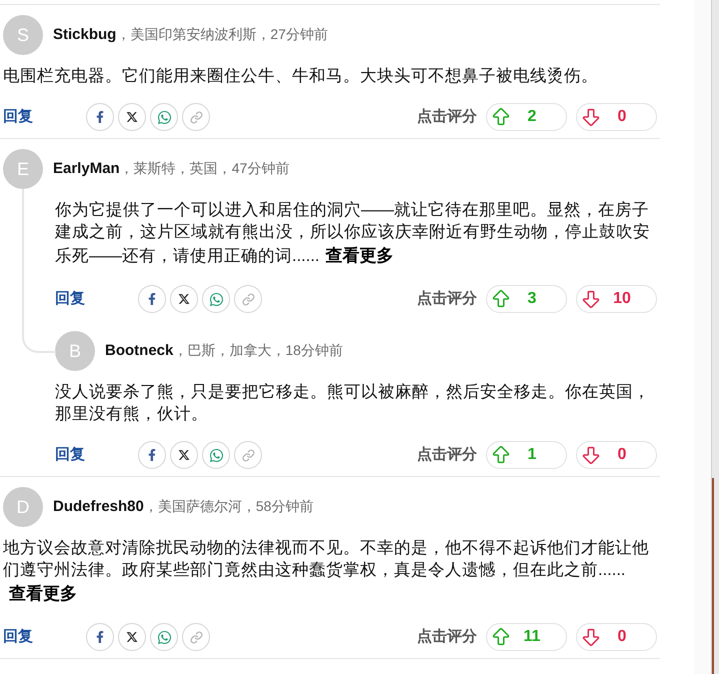 This screenshot has width=719, height=674. What do you see at coordinates (229, 506) in the screenshot?
I see `comment-meta: ，美国萨德尔河，58分钟前` at bounding box center [229, 506].